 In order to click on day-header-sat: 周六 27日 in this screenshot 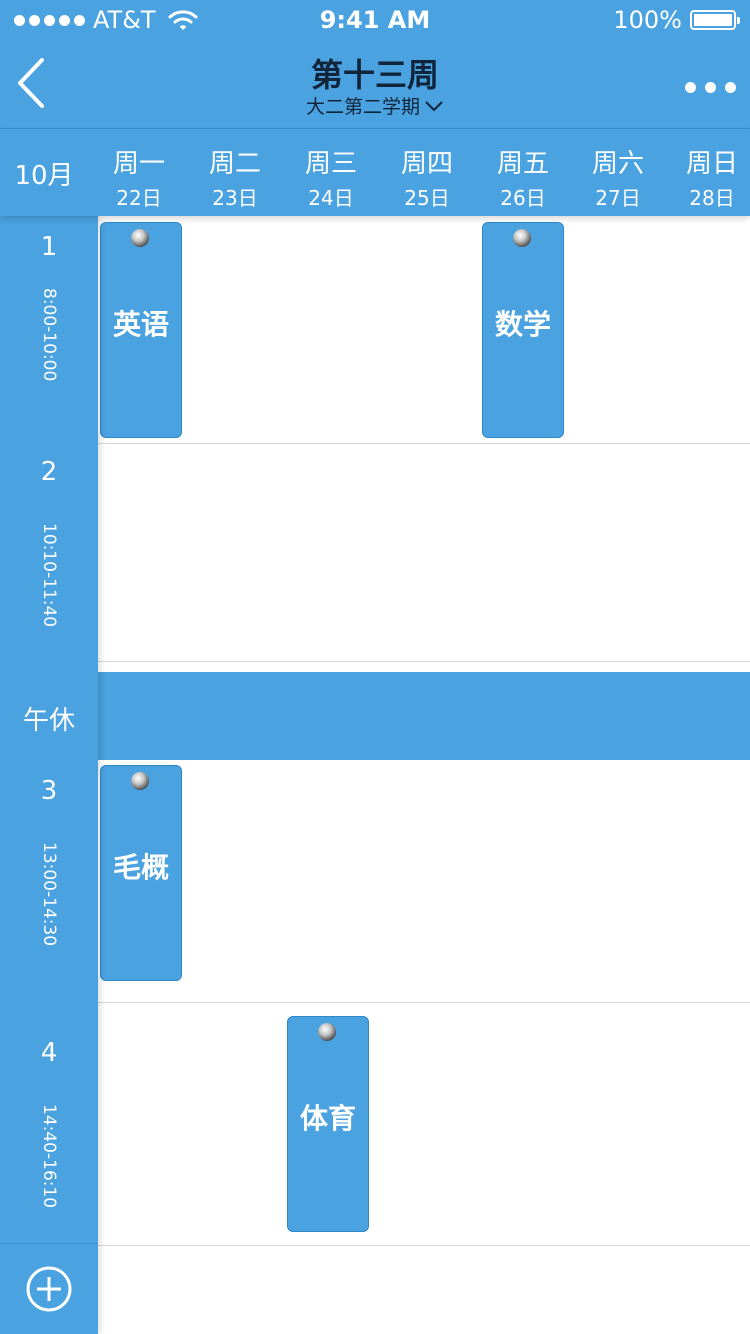, I will do `click(618, 177)`.